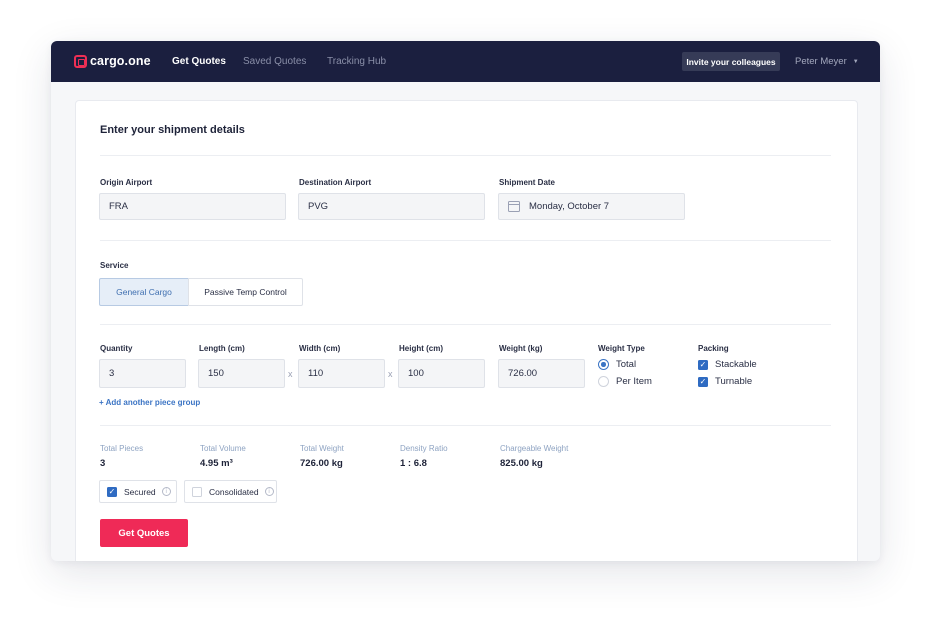  I want to click on summary-value: 1 : 6.8, so click(413, 463).